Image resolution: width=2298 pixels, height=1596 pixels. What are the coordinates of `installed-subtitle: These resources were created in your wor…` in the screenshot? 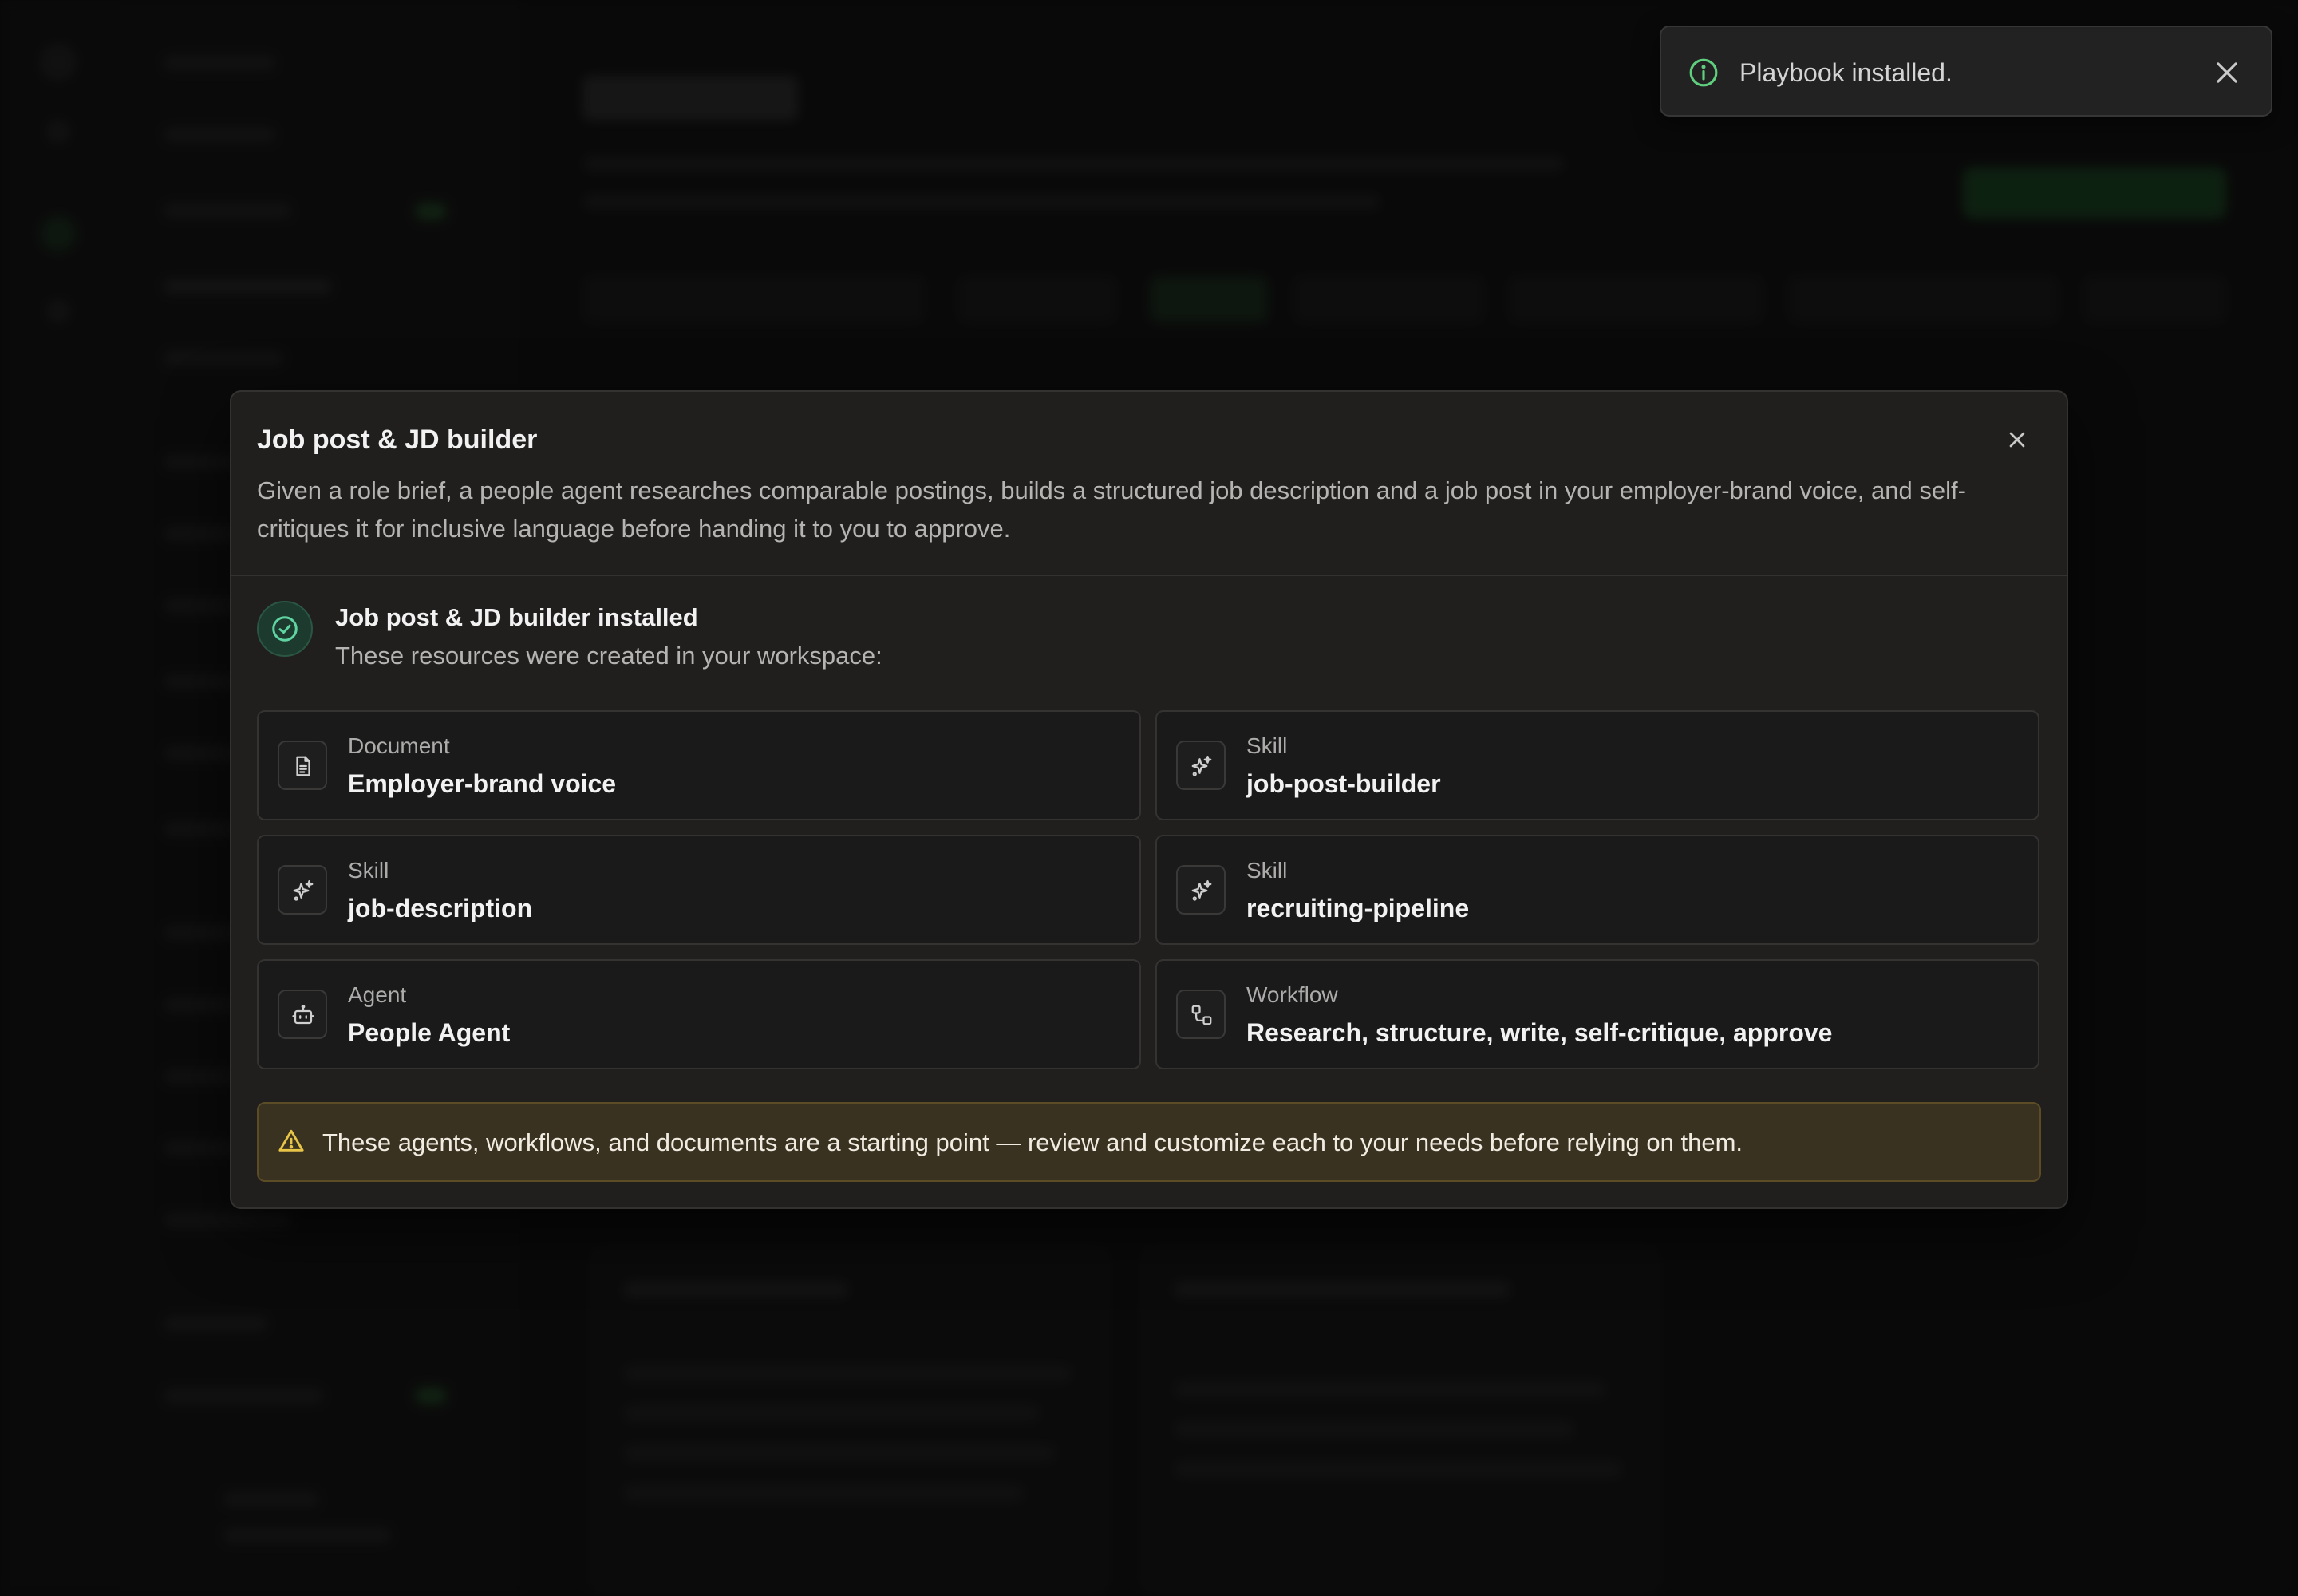 It's located at (608, 656).